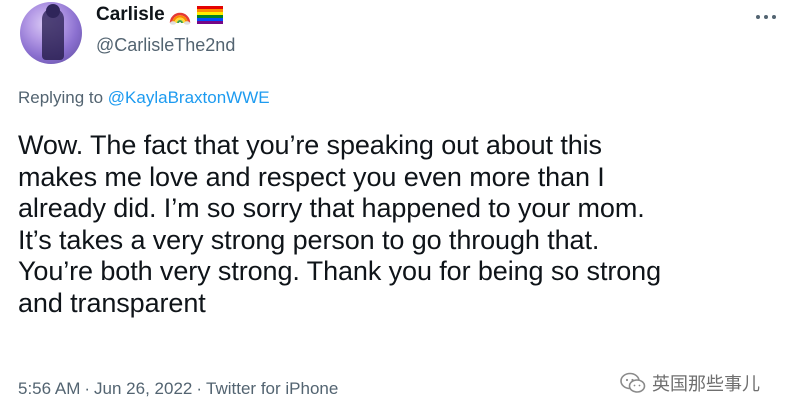 This screenshot has height=418, width=789. I want to click on display-name: Carlisle, so click(130, 15).